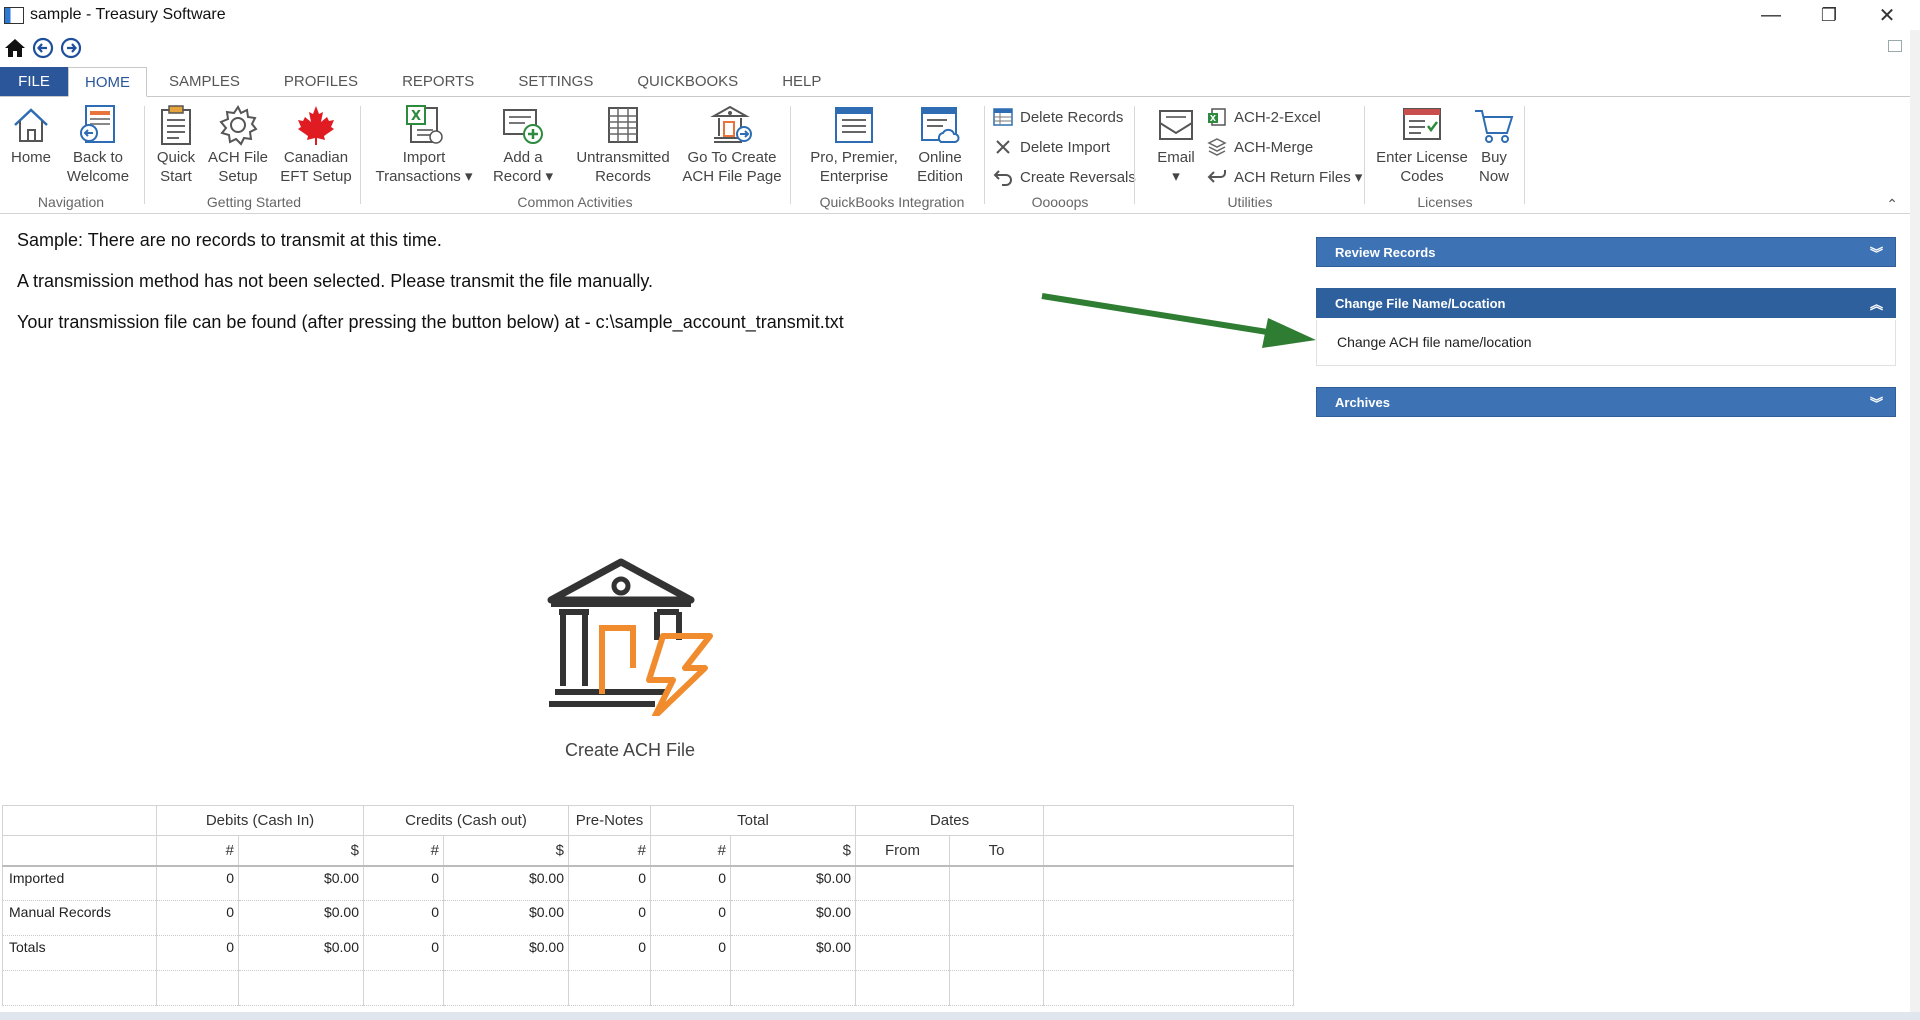  What do you see at coordinates (1176, 144) in the screenshot?
I see `email-button: Email ▾` at bounding box center [1176, 144].